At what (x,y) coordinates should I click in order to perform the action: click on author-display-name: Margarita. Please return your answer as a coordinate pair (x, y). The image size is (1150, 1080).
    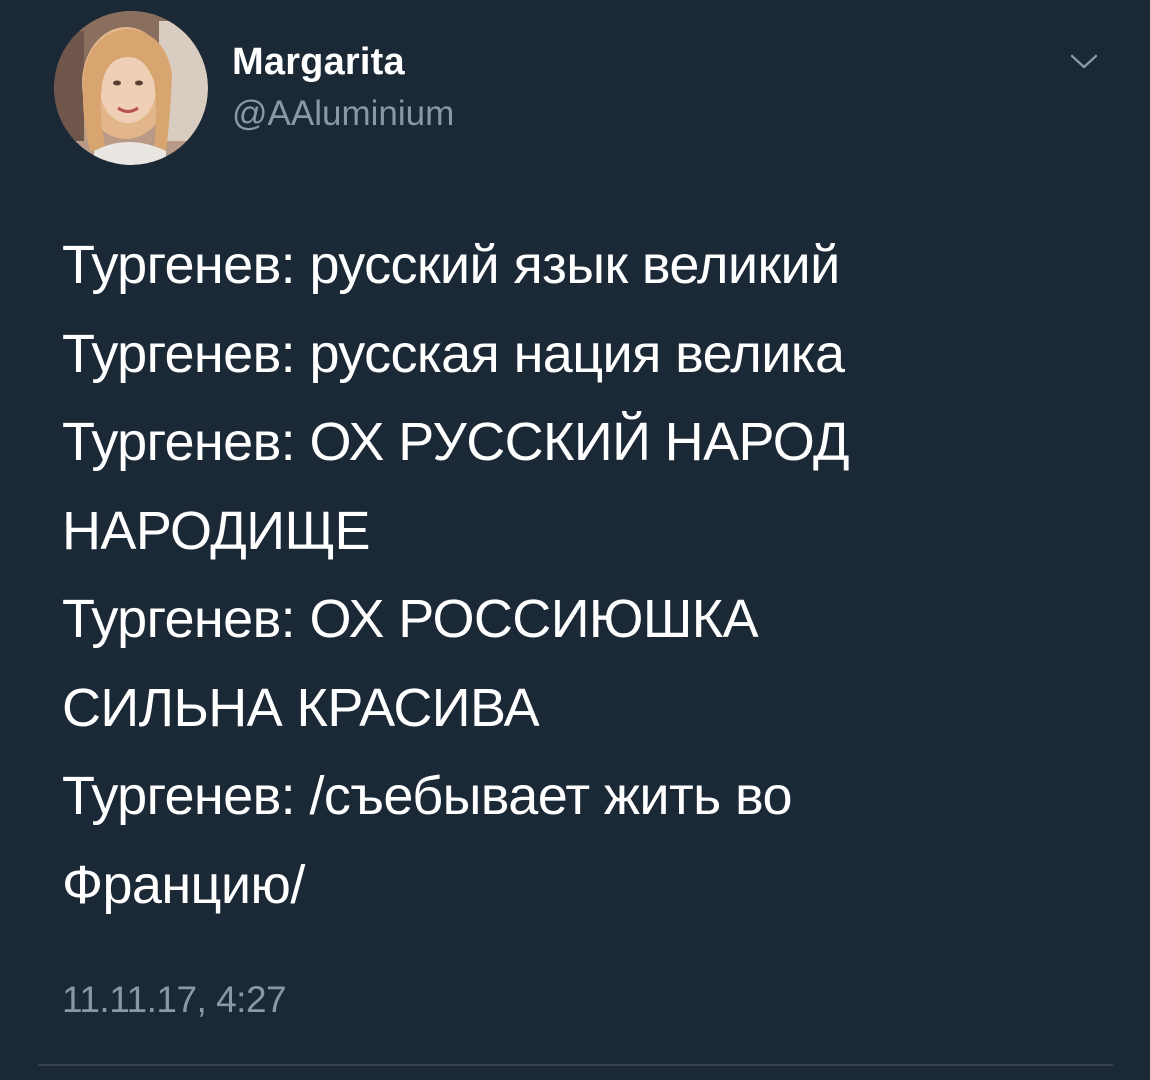
    Looking at the image, I should click on (318, 62).